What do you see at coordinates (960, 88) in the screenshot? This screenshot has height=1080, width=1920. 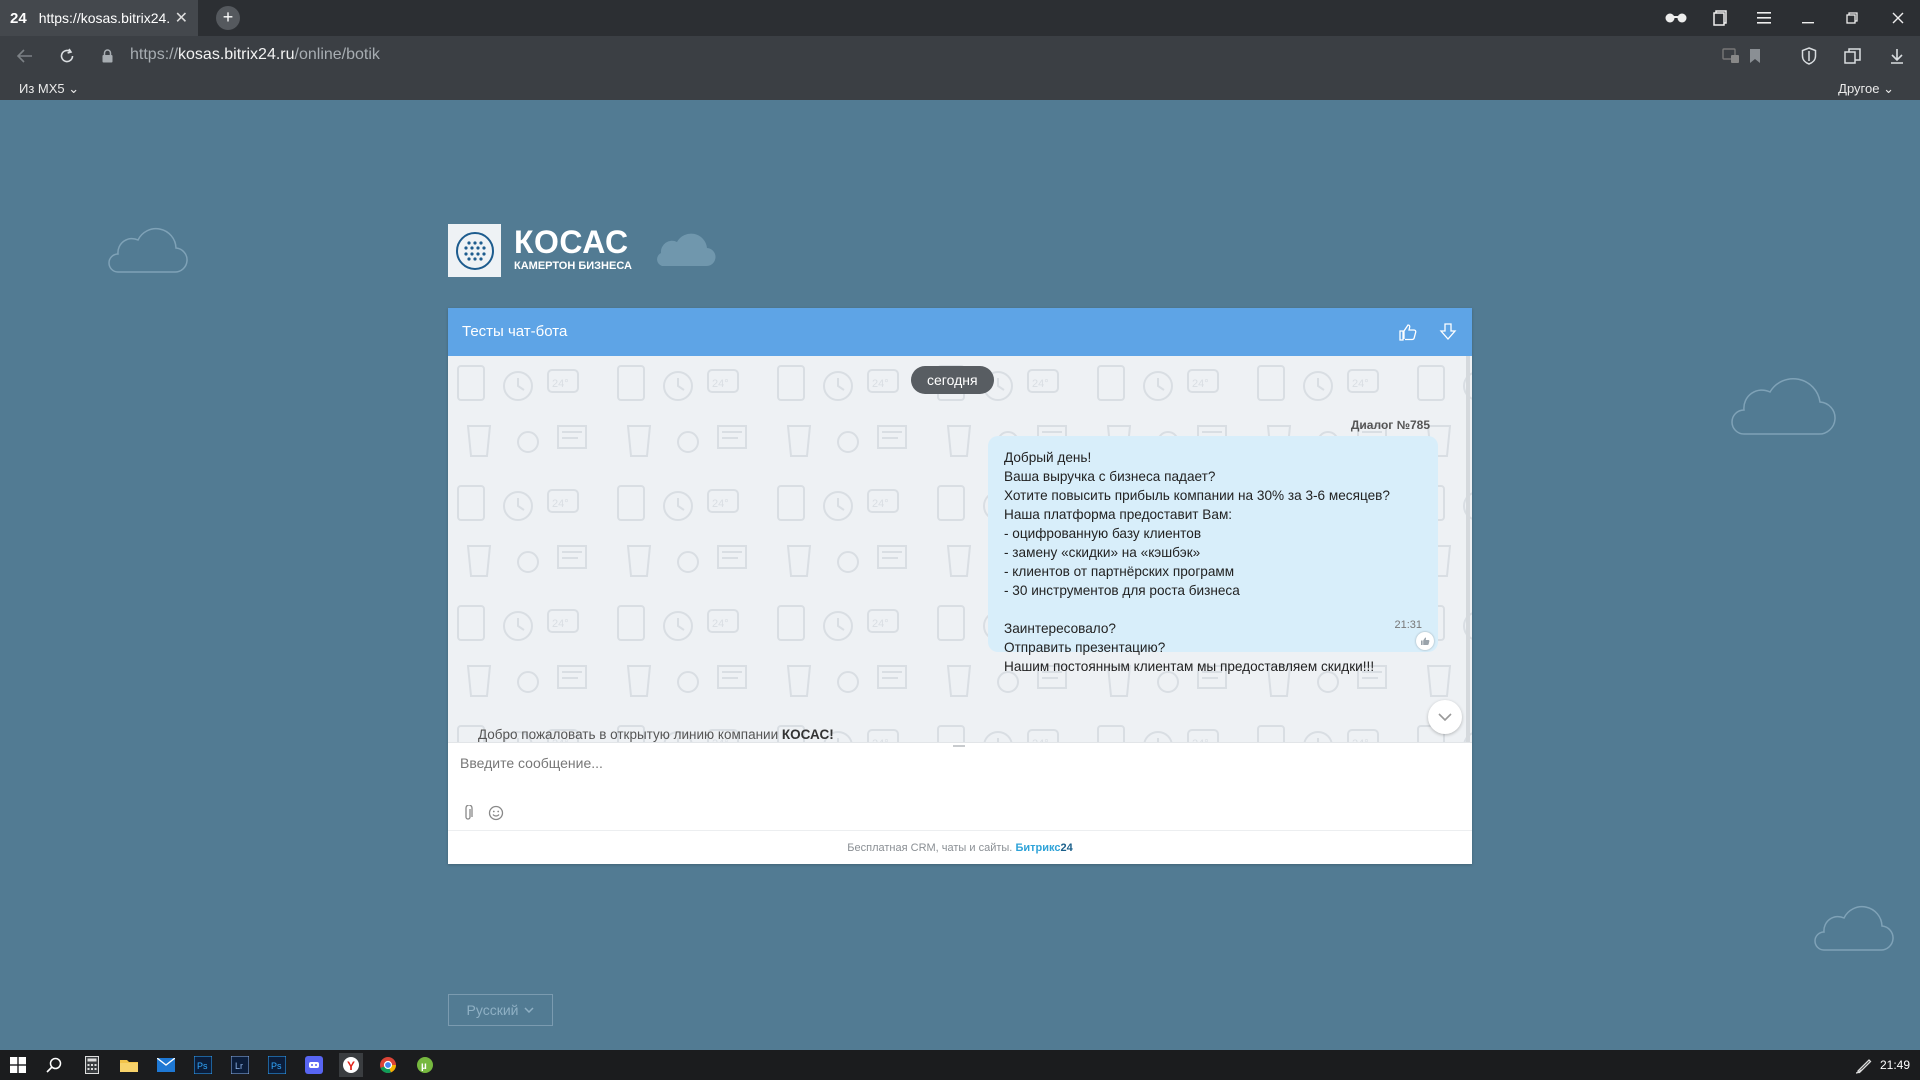 I see `bookmarks-bar: Из МХ5 ⌄ Другое ⌄` at bounding box center [960, 88].